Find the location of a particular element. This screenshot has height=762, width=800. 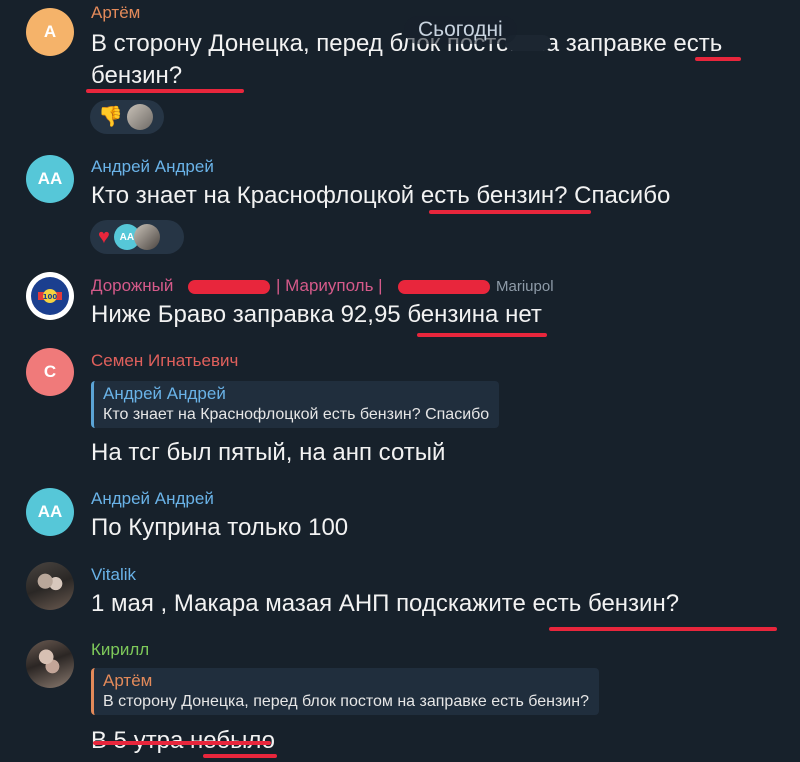

sender-name: Дорожный is located at coordinates (132, 286).